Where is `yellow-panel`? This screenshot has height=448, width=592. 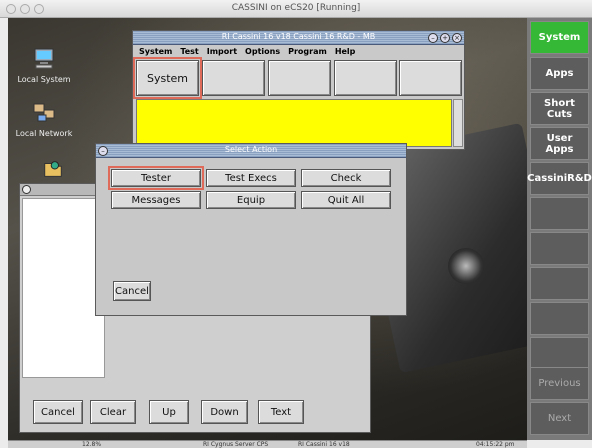
yellow-panel is located at coordinates (294, 123).